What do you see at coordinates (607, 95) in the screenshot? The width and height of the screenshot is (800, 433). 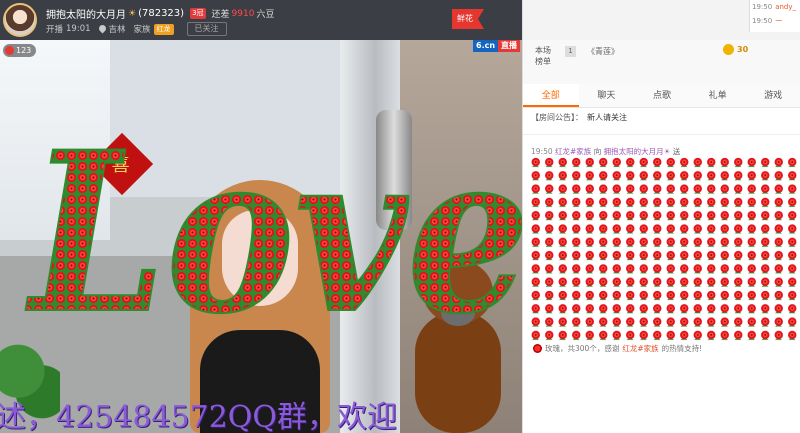 I see `tab-chat: 聊天` at bounding box center [607, 95].